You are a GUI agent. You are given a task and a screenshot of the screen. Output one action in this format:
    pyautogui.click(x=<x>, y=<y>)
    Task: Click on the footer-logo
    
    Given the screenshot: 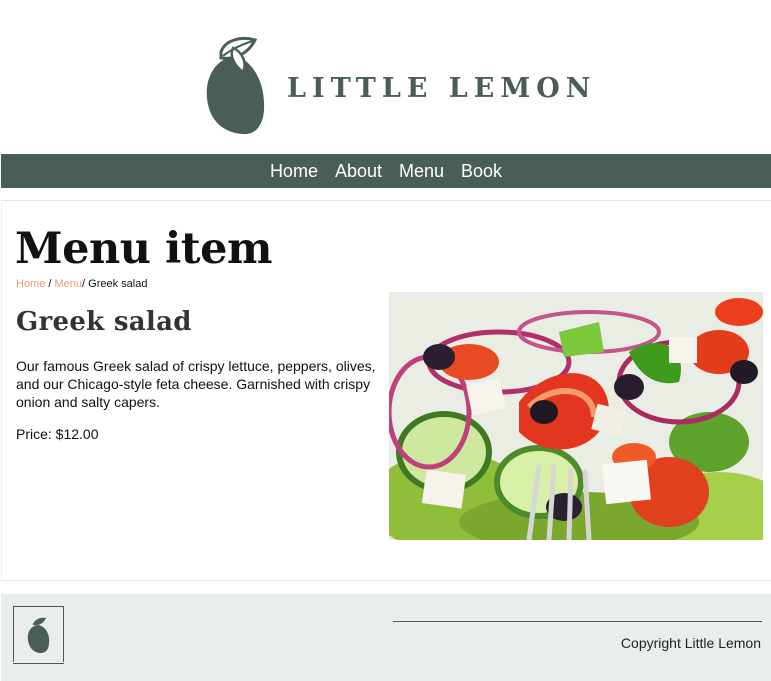 What is the action you would take?
    pyautogui.click(x=38, y=634)
    